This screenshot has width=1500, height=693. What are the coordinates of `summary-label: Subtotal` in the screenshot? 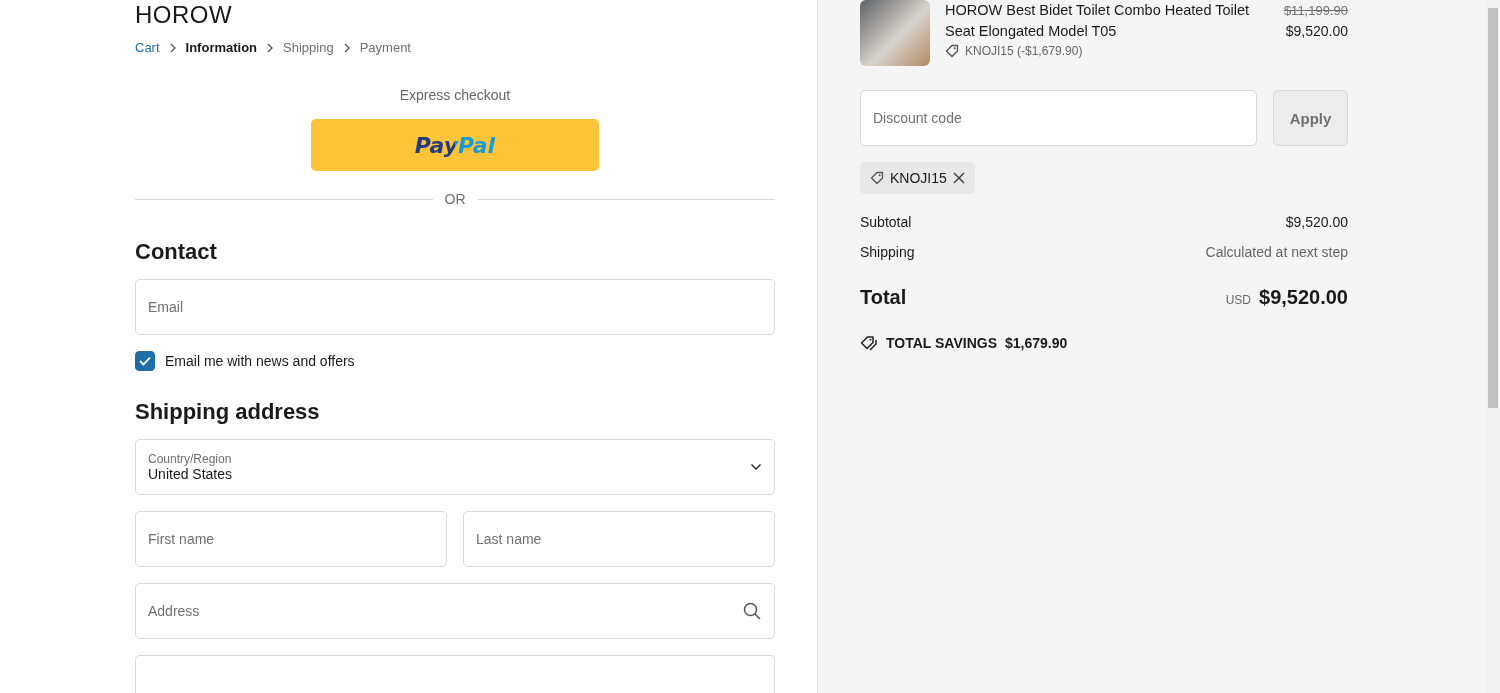 It's located at (886, 222).